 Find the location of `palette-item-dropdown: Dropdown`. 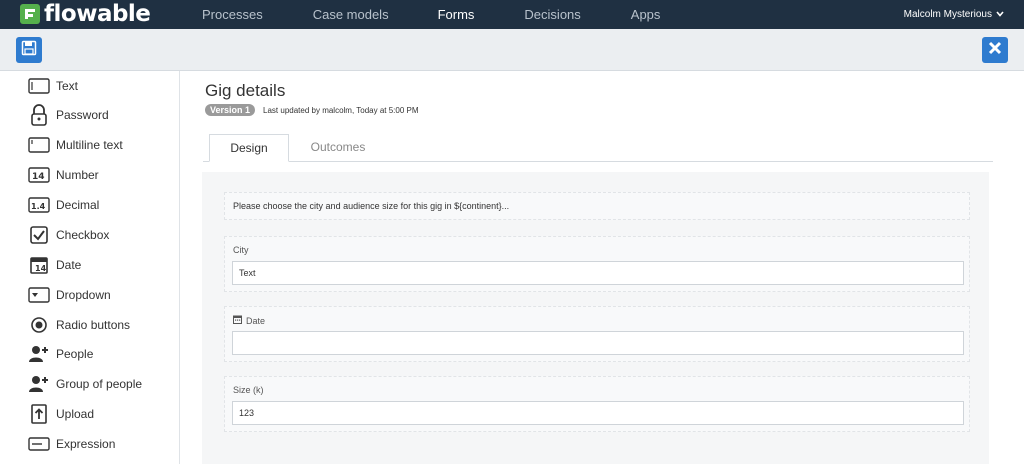

palette-item-dropdown: Dropdown is located at coordinates (69, 295).